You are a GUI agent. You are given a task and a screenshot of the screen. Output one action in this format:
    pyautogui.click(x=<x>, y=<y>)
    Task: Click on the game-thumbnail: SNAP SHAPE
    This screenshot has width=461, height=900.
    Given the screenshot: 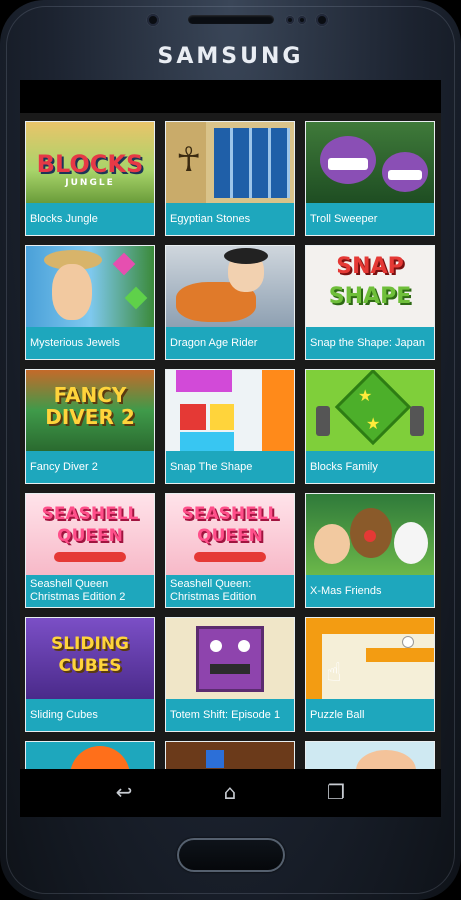 What is the action you would take?
    pyautogui.click(x=370, y=286)
    